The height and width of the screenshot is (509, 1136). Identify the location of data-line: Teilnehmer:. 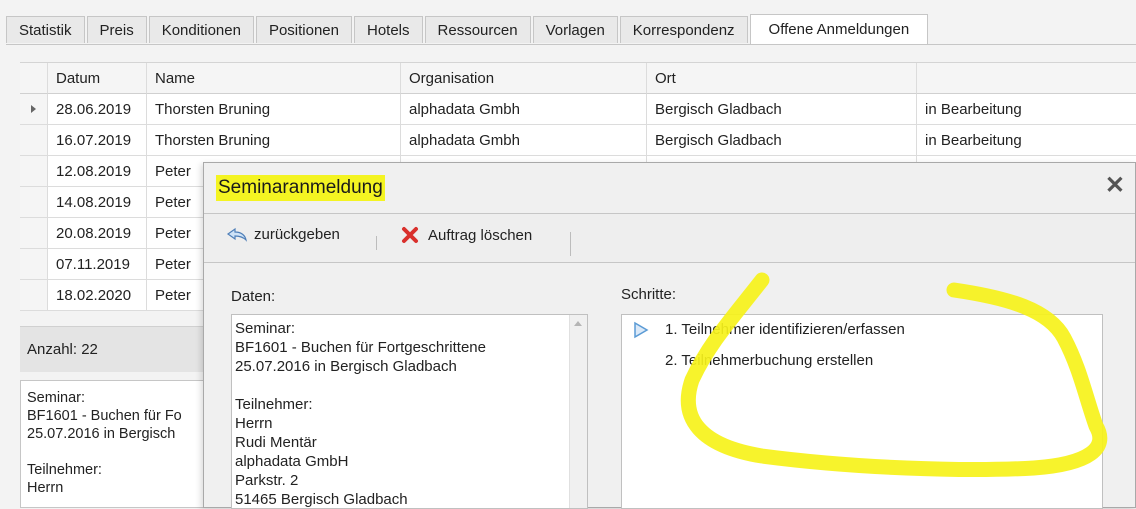
(274, 404).